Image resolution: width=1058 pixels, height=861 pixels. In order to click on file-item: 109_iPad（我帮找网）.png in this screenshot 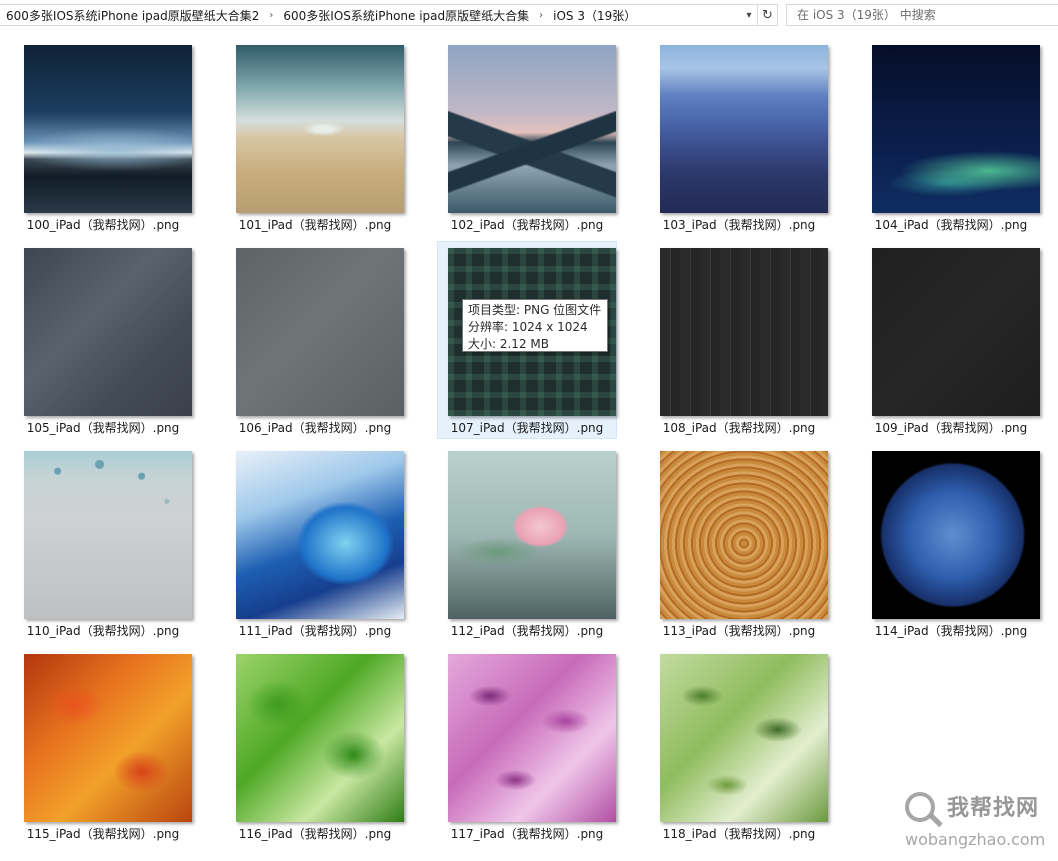, I will do `click(951, 340)`.